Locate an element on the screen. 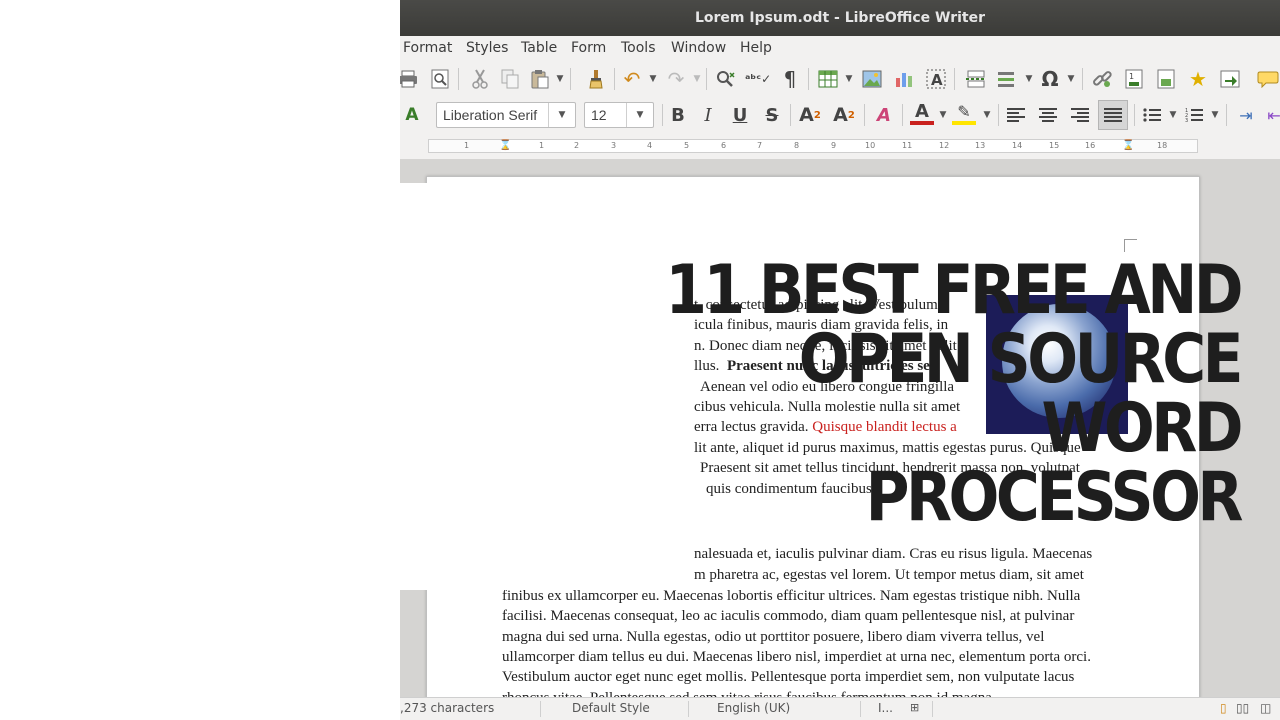 This screenshot has height=720, width=1280. svg-text: 1 is located at coordinates (1131, 76).